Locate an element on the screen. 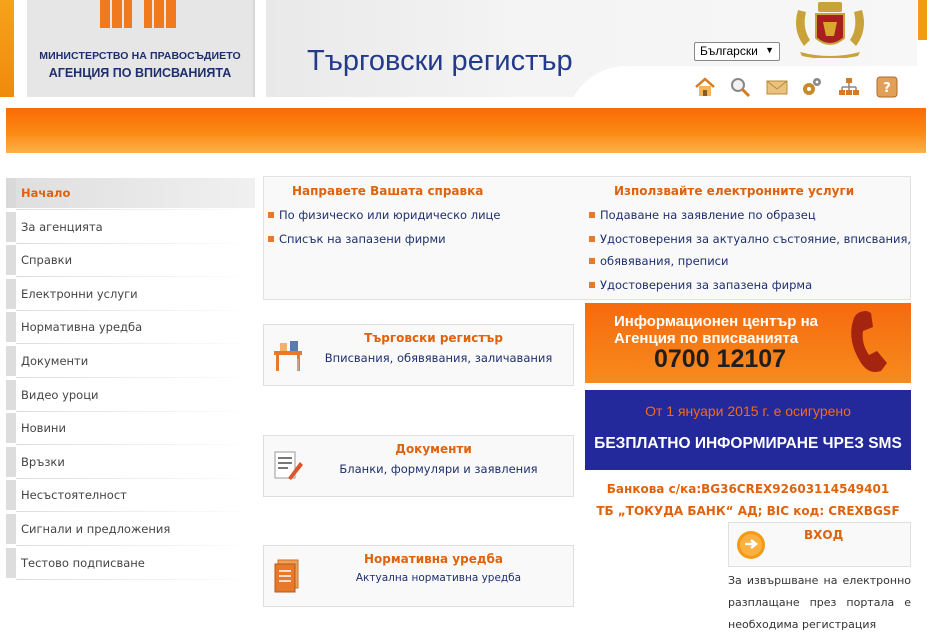  header-orange-band is located at coordinates (466, 130).